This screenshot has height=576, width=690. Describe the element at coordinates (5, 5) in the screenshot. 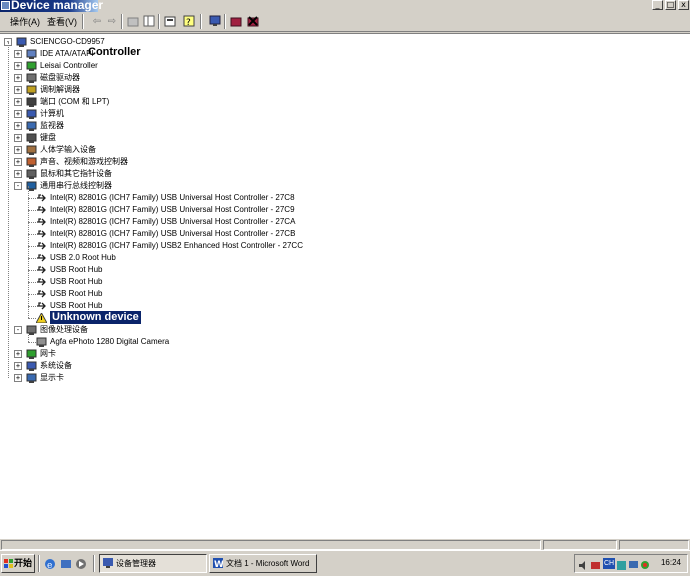

I see `device-manager-icon` at that location.